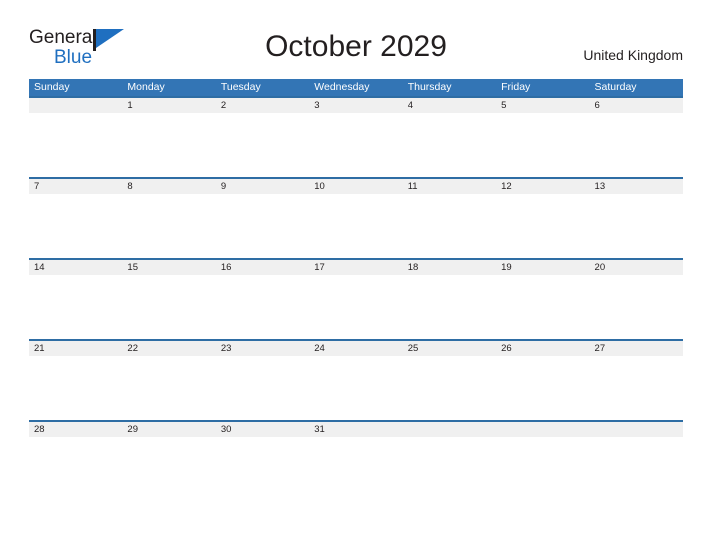  What do you see at coordinates (262, 300) in the screenshot?
I see `day-cell: 16` at bounding box center [262, 300].